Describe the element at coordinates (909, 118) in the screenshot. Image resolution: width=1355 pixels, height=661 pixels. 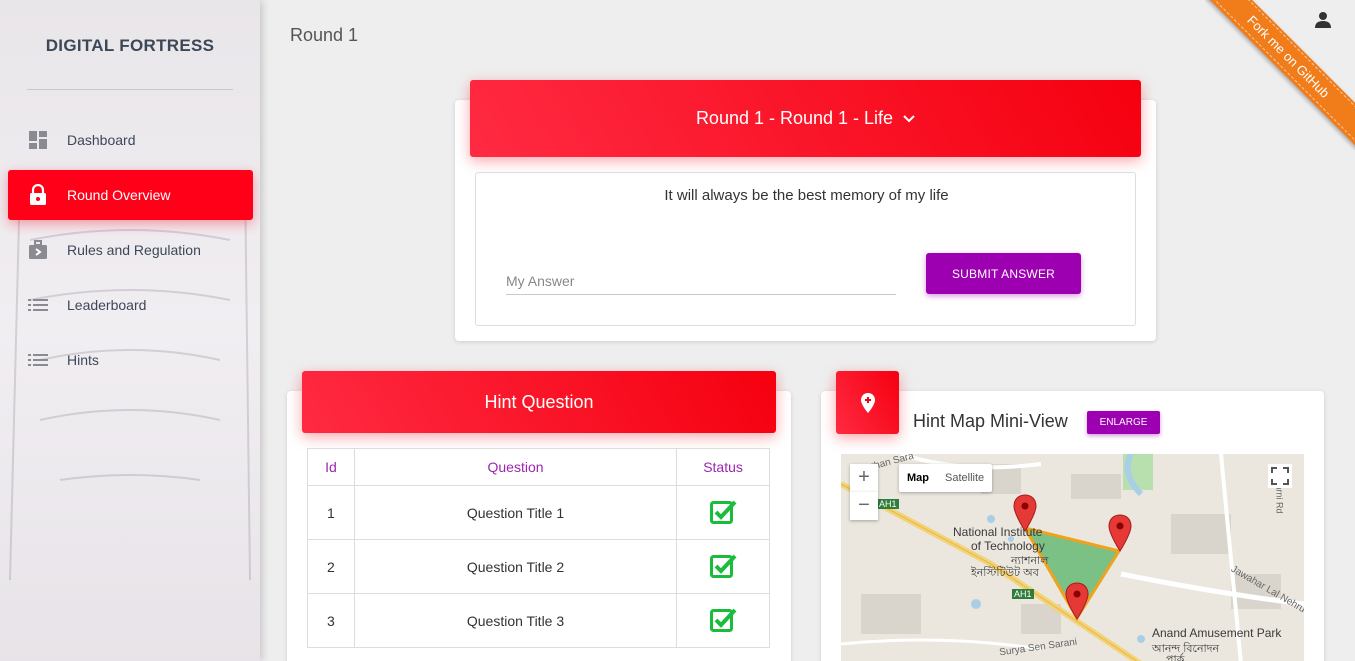
I see `chevron-down-icon` at that location.